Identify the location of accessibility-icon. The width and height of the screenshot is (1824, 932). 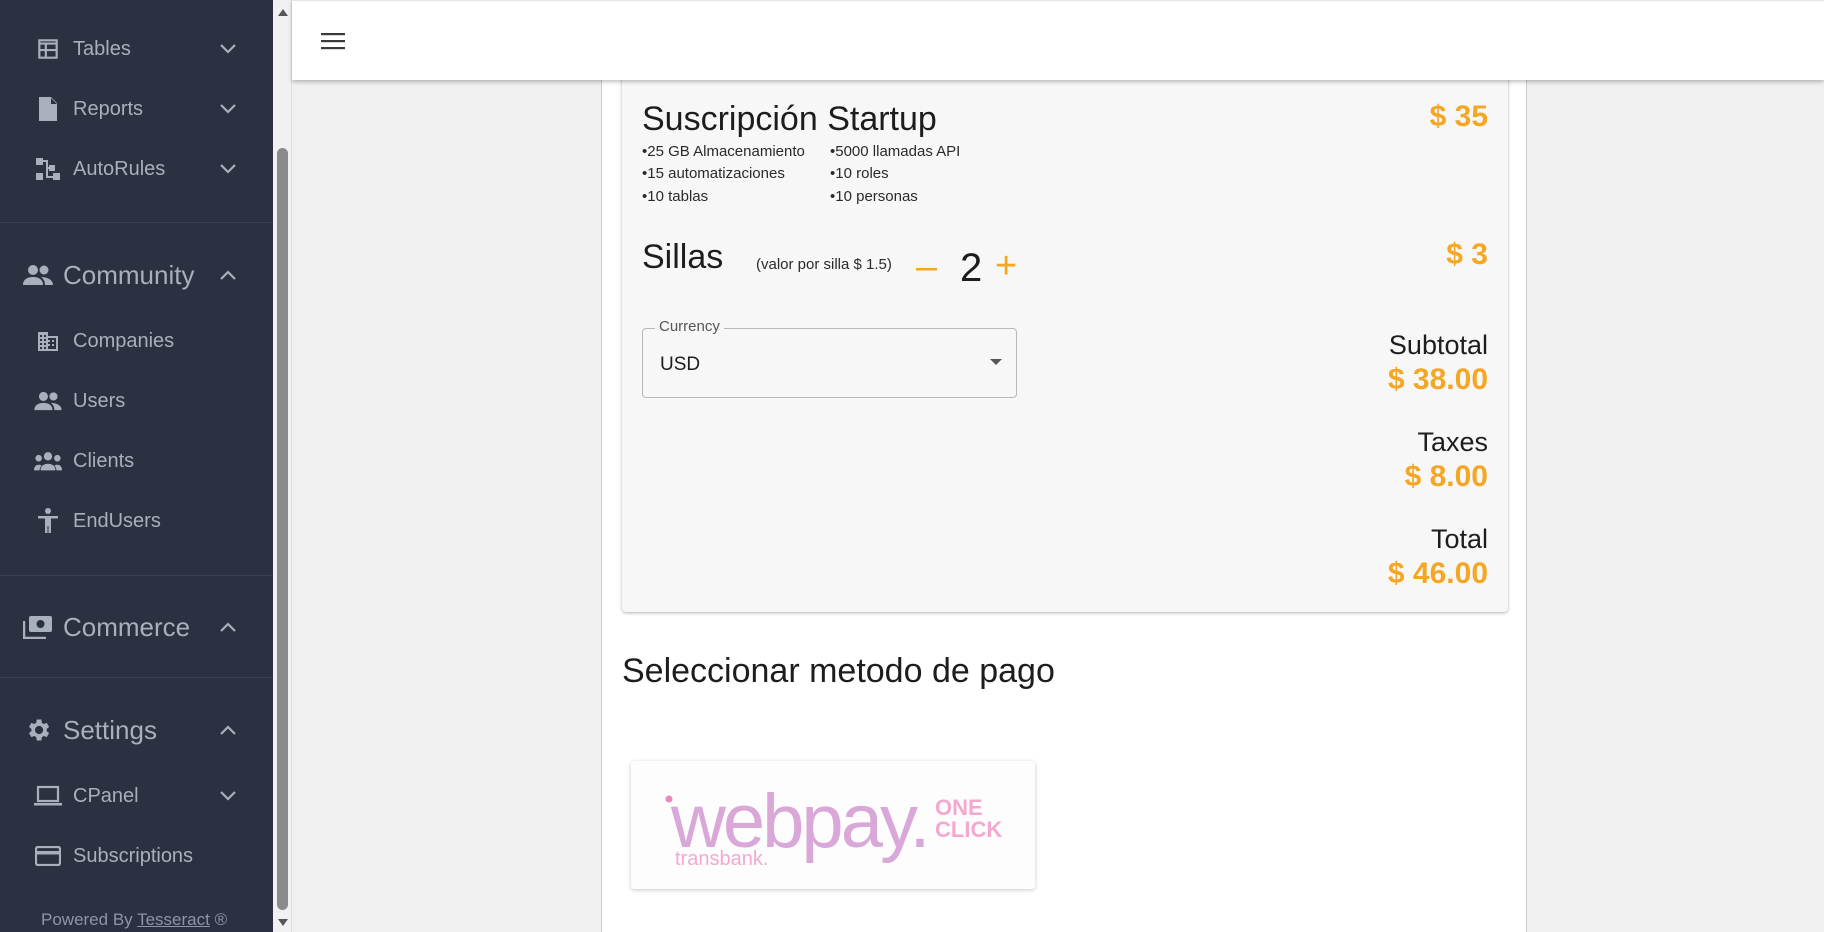
(48, 521).